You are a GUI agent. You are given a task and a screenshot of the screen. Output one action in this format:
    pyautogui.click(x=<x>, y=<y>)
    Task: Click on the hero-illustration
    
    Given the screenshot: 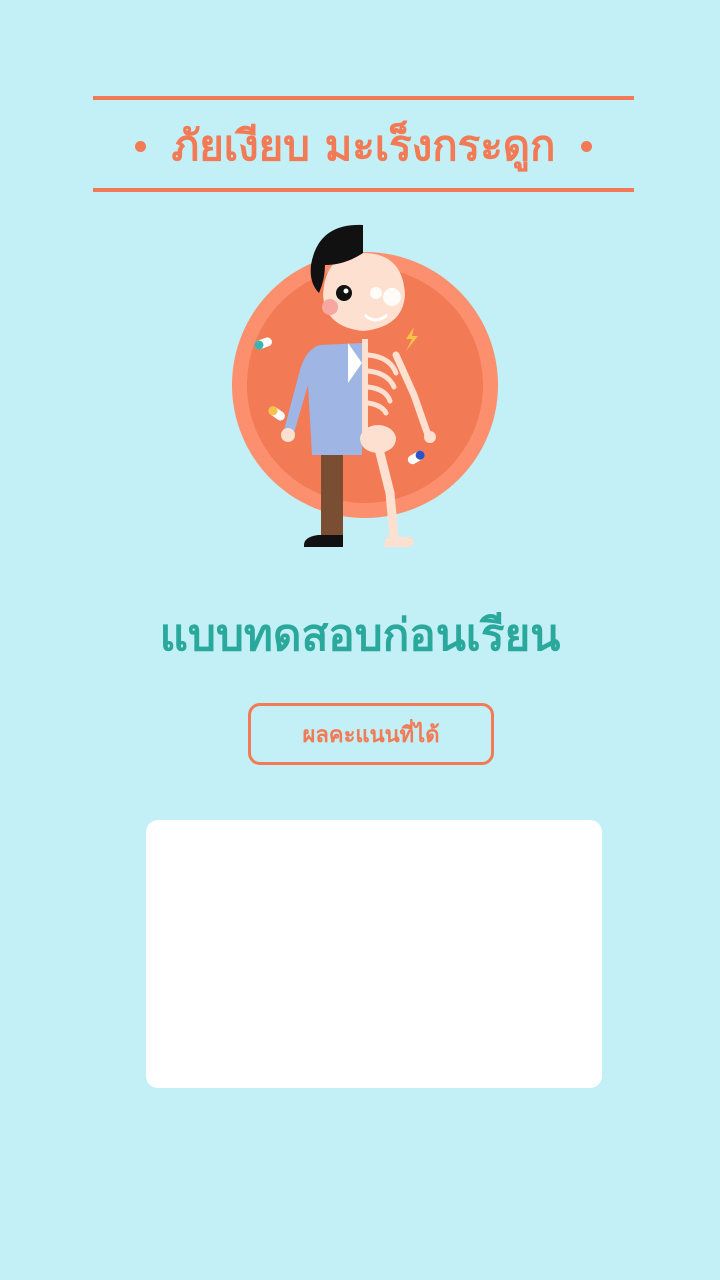 What is the action you would take?
    pyautogui.click(x=365, y=385)
    